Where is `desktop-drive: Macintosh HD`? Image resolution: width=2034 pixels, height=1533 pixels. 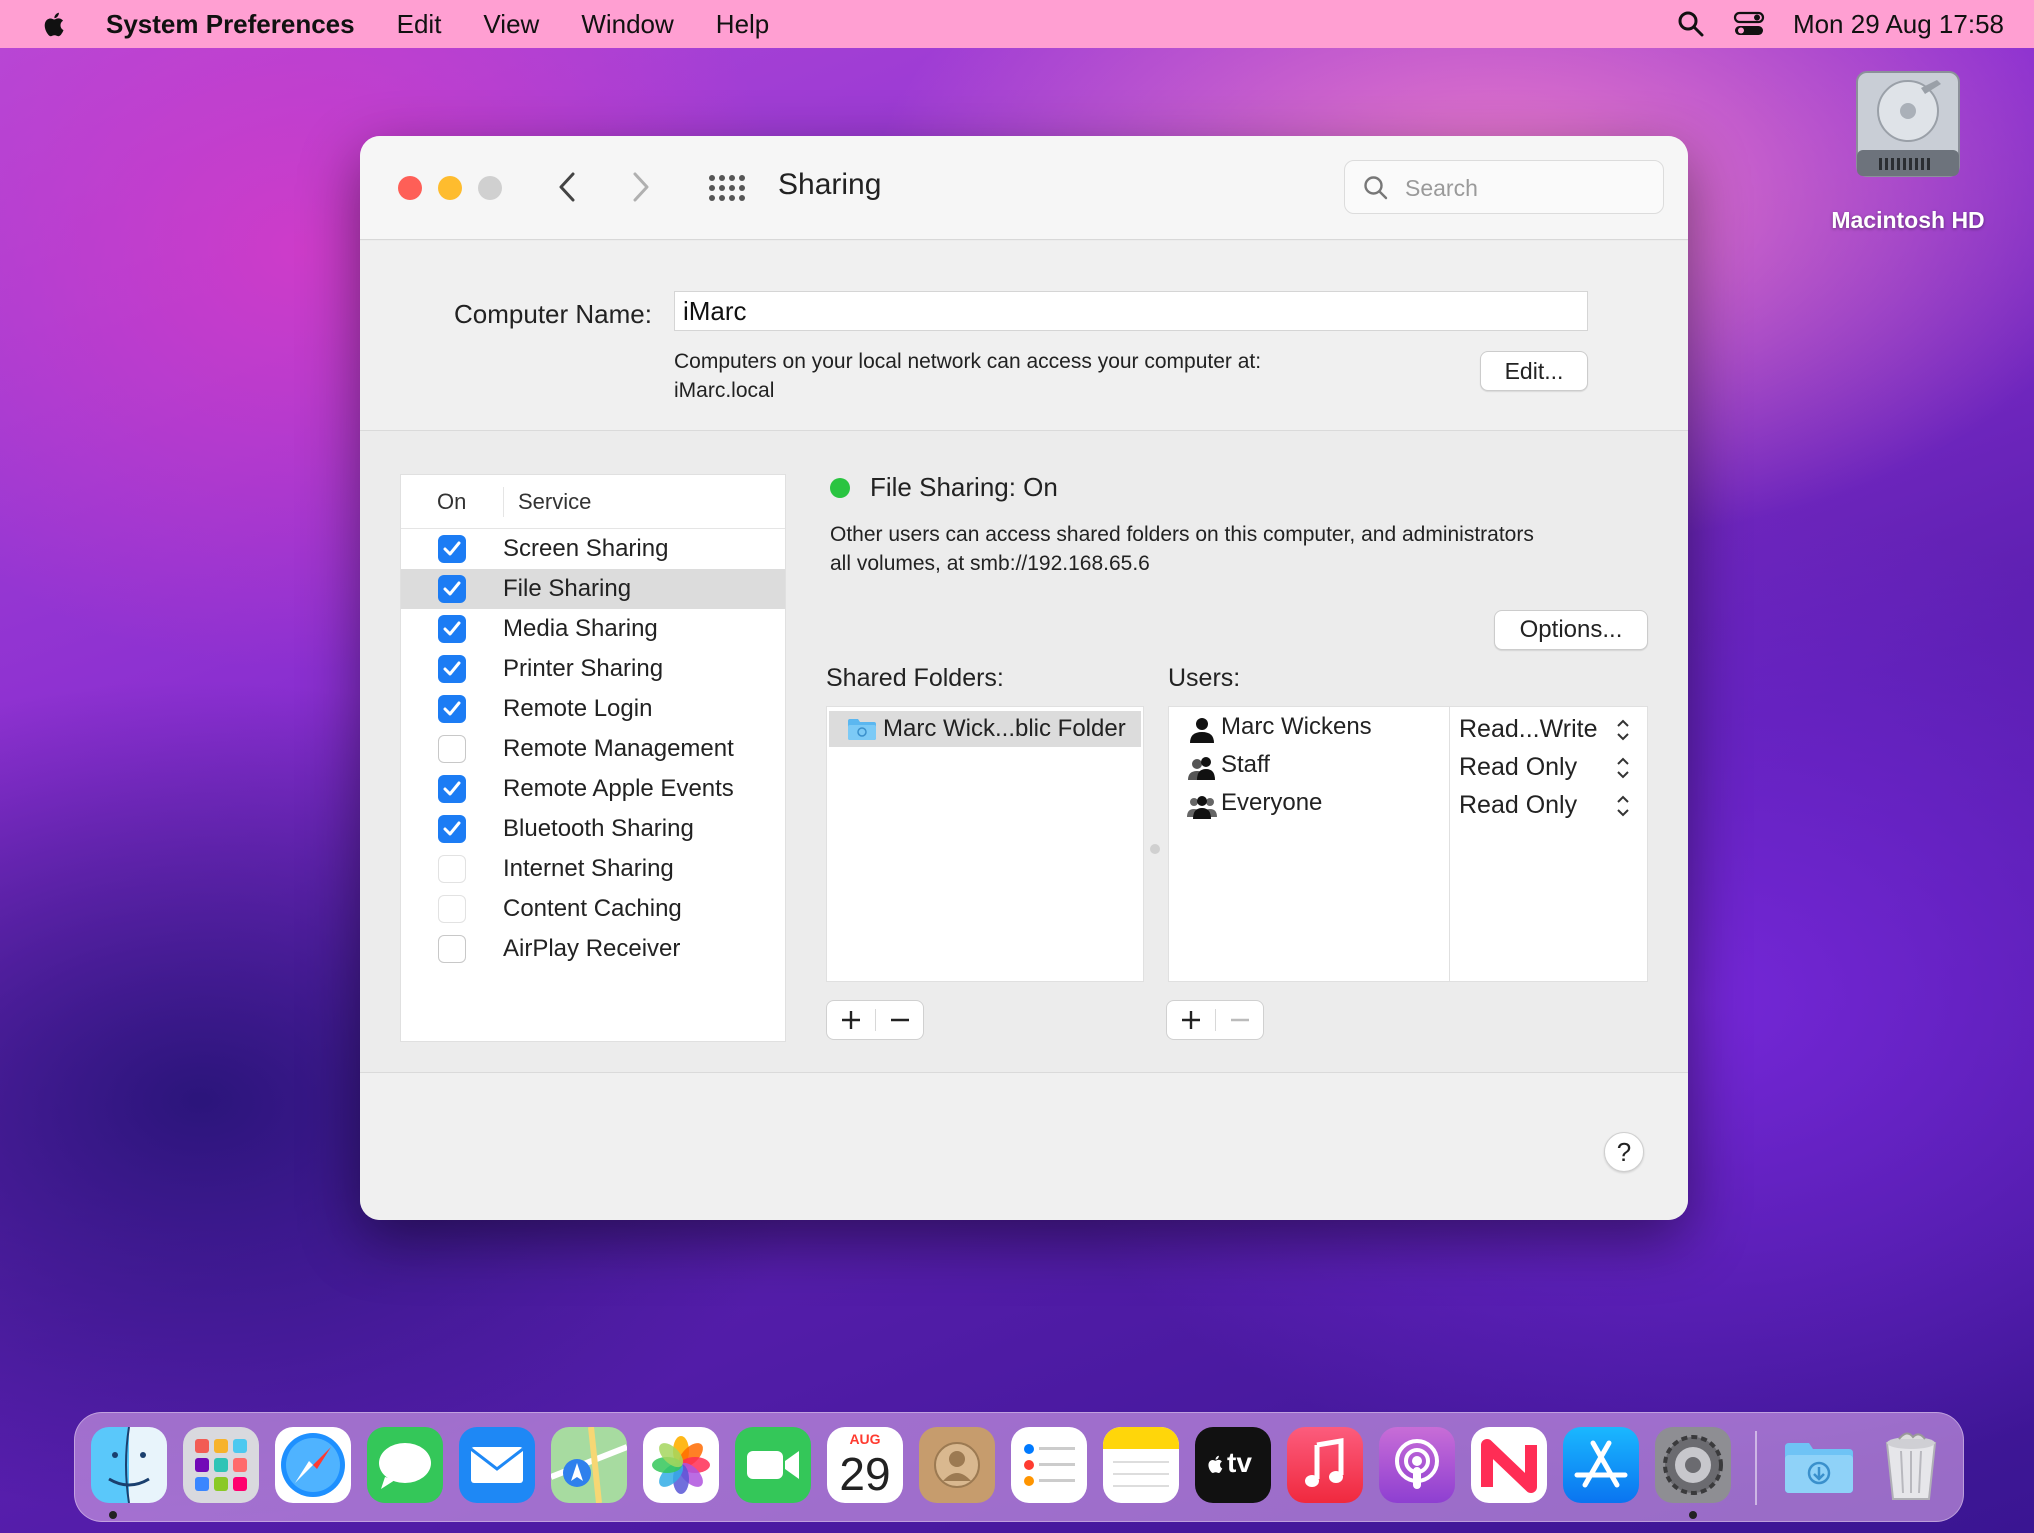
desktop-drive: Macintosh HD is located at coordinates (1908, 150).